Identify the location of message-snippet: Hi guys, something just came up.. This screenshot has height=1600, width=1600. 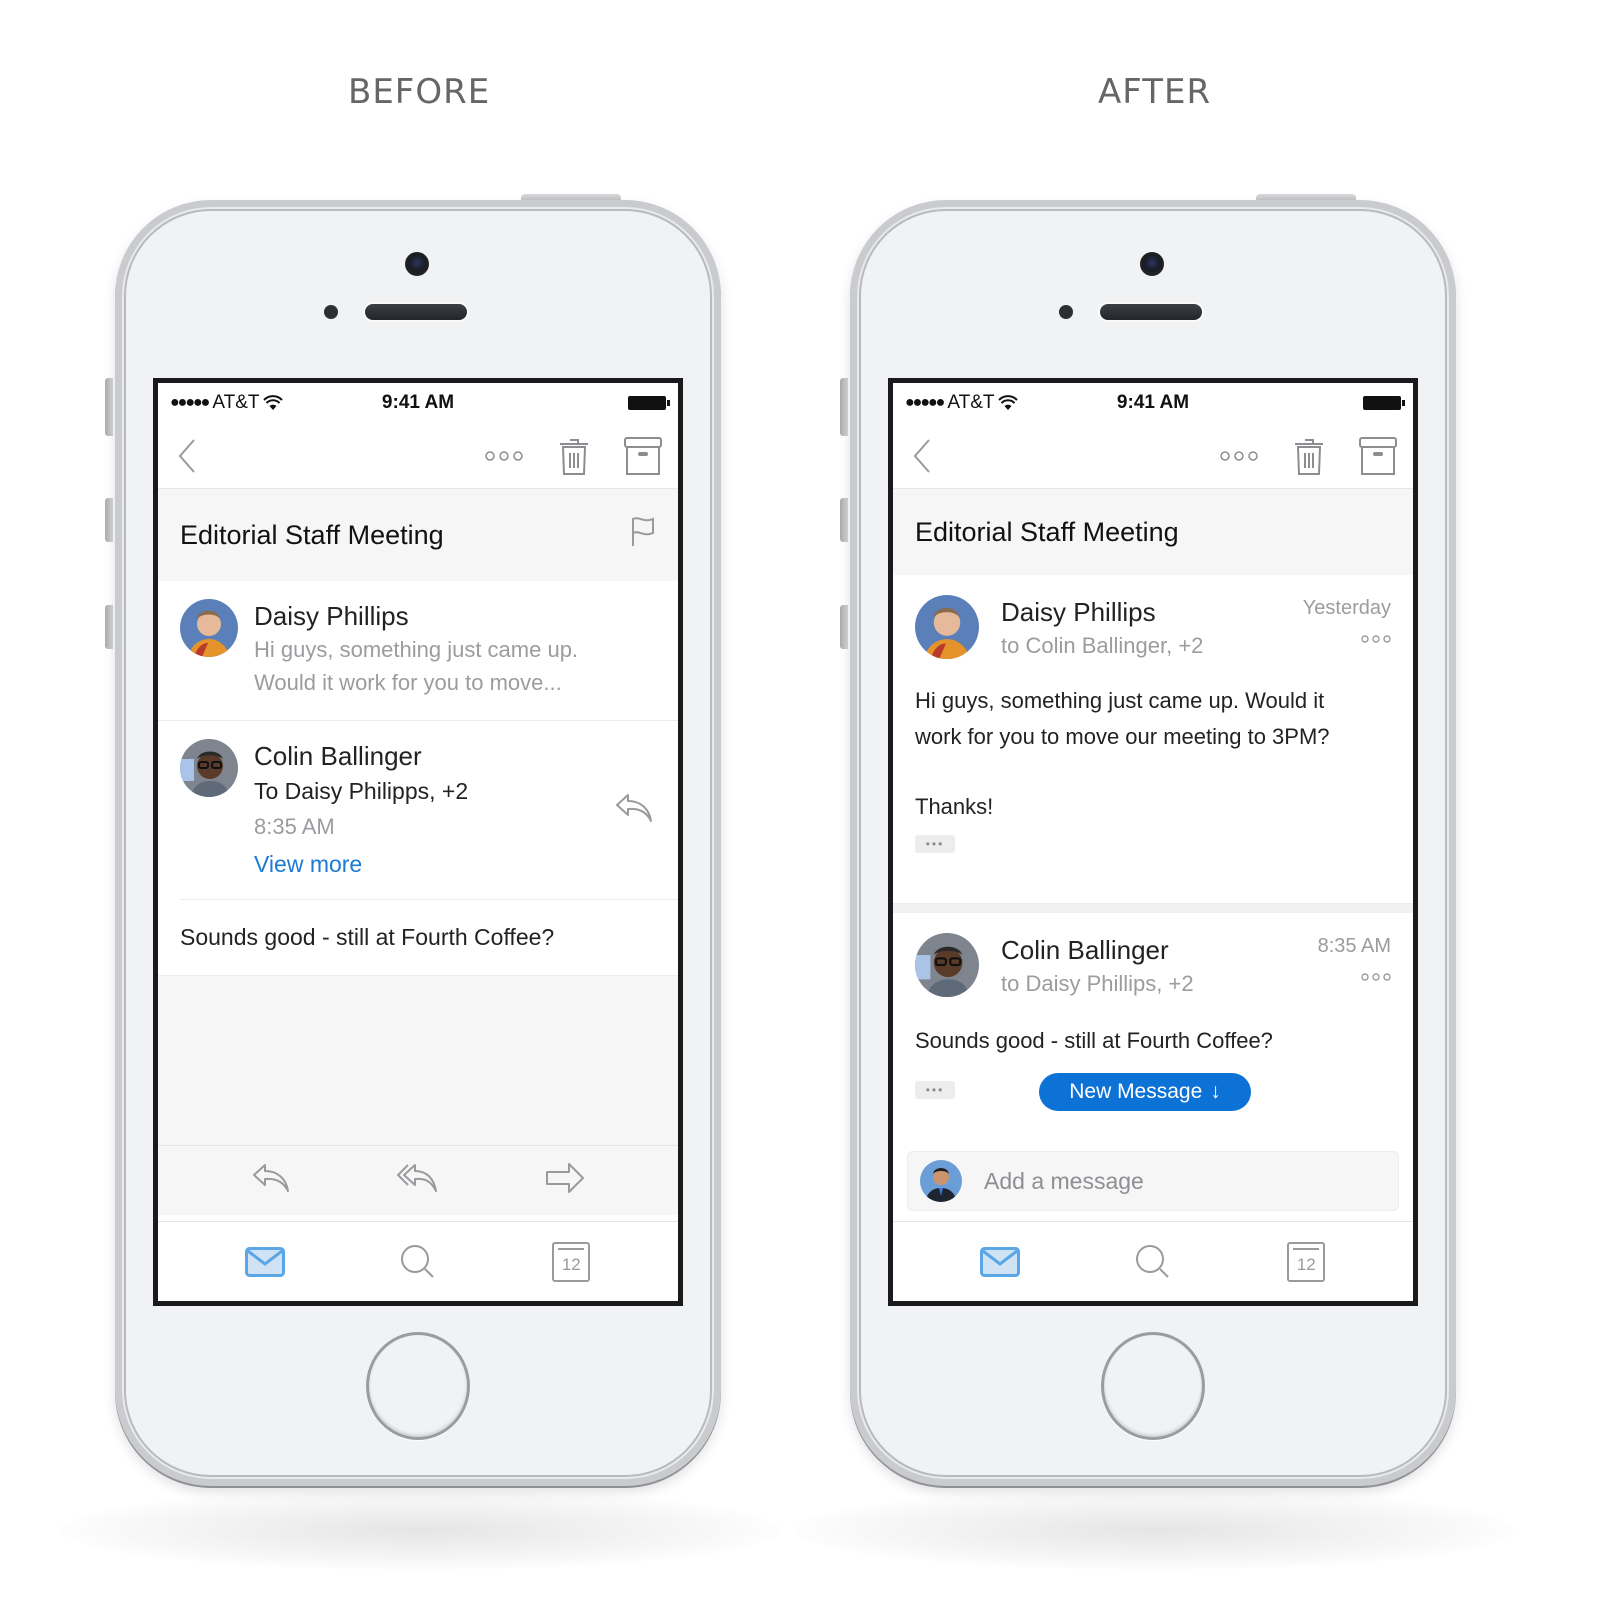
(416, 649).